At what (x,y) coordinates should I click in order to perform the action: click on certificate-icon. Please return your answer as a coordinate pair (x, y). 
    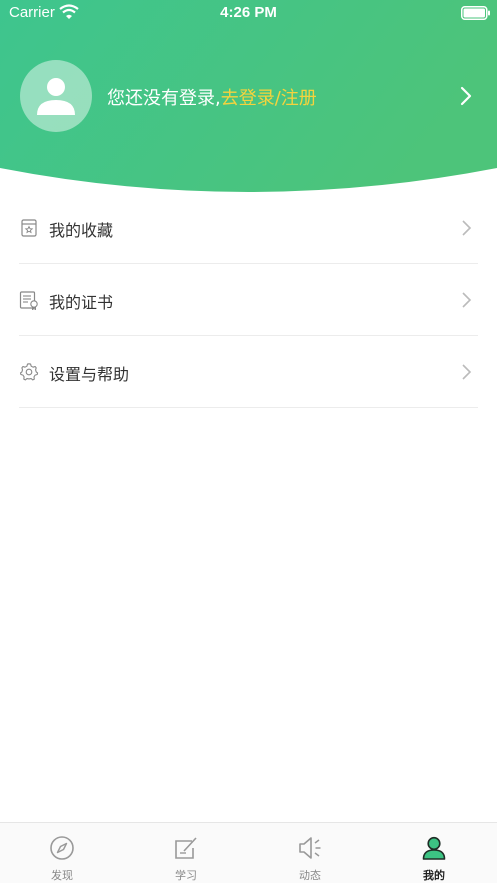
    Looking at the image, I should click on (29, 300).